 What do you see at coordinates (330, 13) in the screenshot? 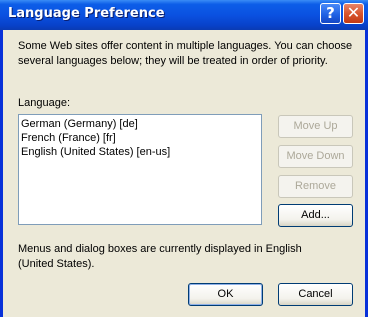
I see `help-icon: ?` at bounding box center [330, 13].